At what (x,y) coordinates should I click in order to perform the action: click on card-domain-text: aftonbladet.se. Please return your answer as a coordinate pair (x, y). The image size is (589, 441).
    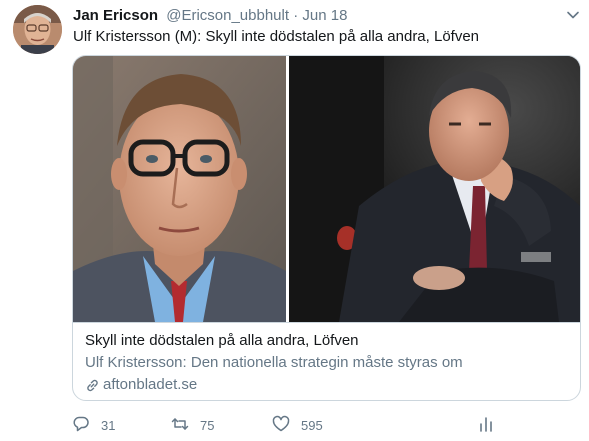
    Looking at the image, I should click on (150, 384).